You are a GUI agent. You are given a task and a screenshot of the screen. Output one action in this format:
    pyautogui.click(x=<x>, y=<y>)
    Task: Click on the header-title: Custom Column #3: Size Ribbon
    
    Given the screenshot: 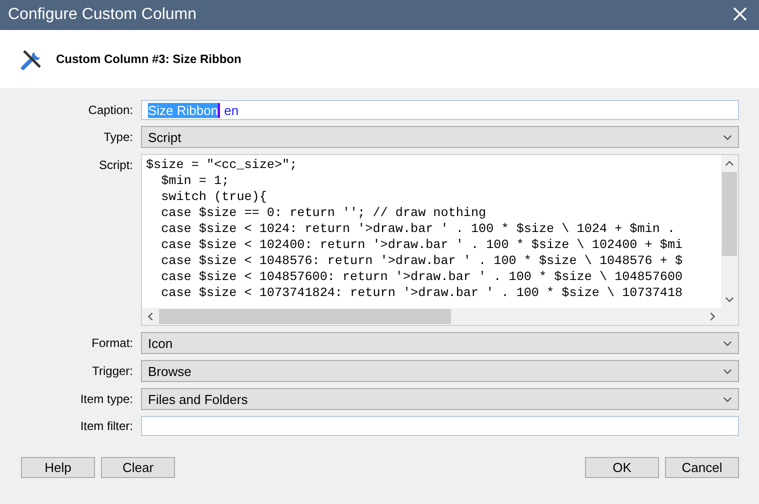 What is the action you would take?
    pyautogui.click(x=149, y=59)
    